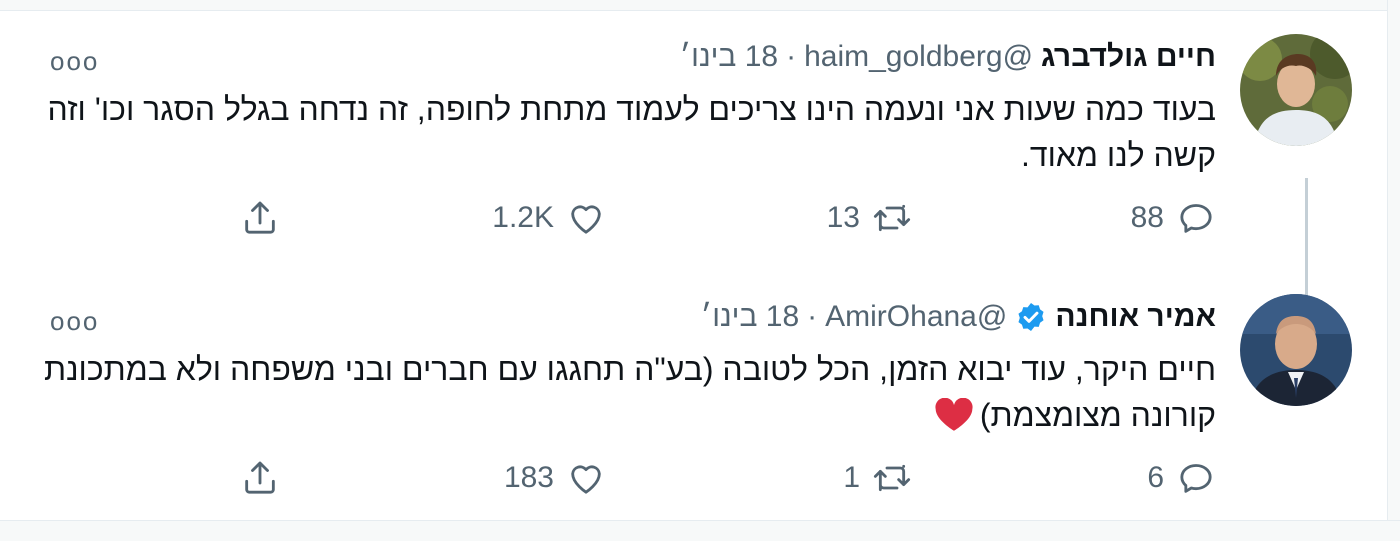 The image size is (1400, 541). What do you see at coordinates (851, 477) in the screenshot?
I see `retweet-count: 1` at bounding box center [851, 477].